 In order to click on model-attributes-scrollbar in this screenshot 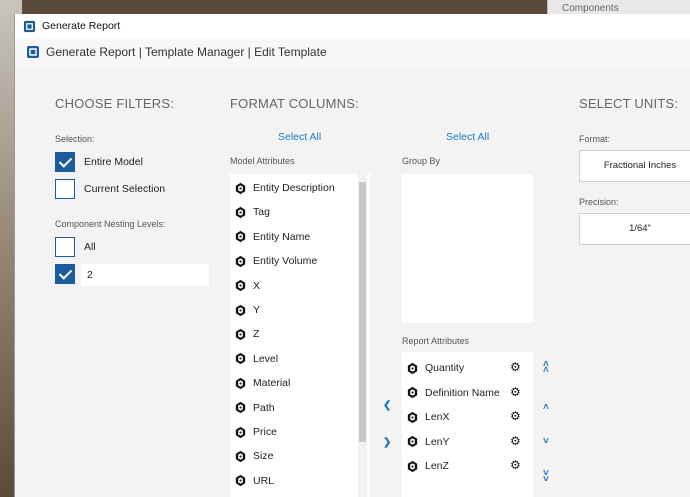, I will do `click(362, 335)`.